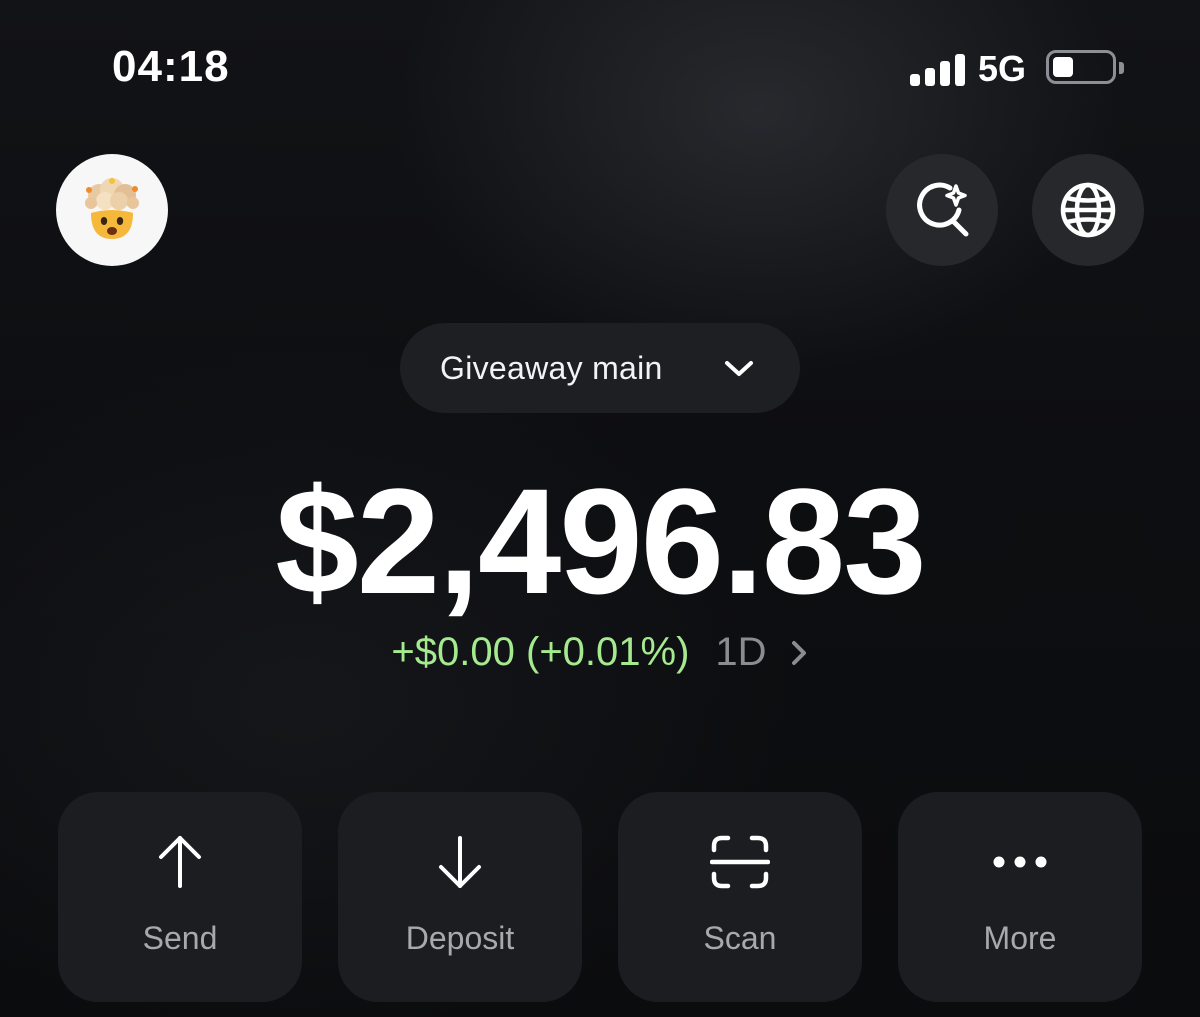  Describe the element at coordinates (740, 897) in the screenshot. I see `scan-button: Scan` at that location.